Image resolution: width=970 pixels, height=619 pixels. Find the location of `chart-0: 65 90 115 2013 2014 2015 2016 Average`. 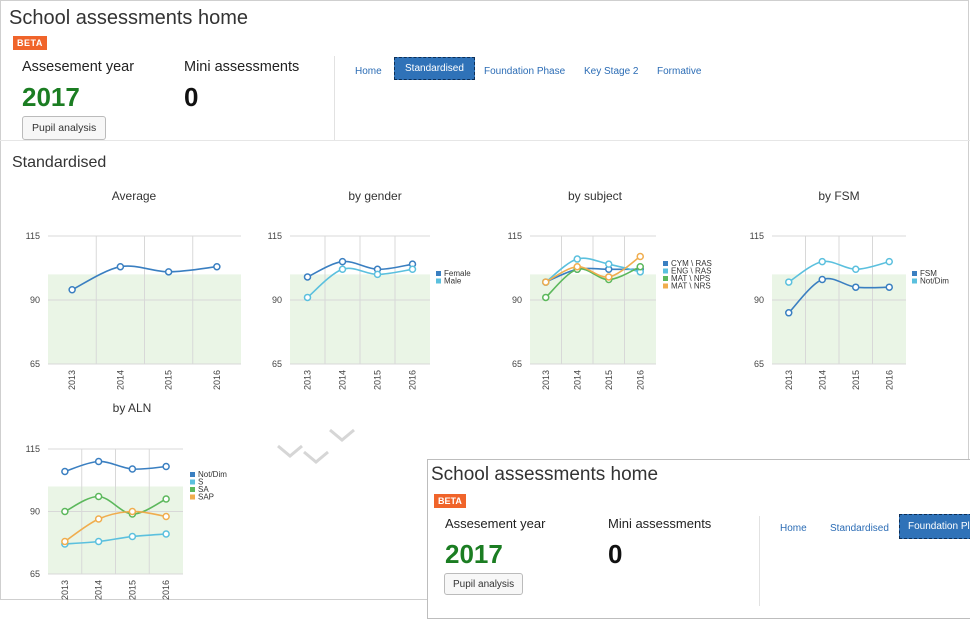

chart-0: 65 90 115 2013 2014 2015 2016 Average is located at coordinates (133, 289).